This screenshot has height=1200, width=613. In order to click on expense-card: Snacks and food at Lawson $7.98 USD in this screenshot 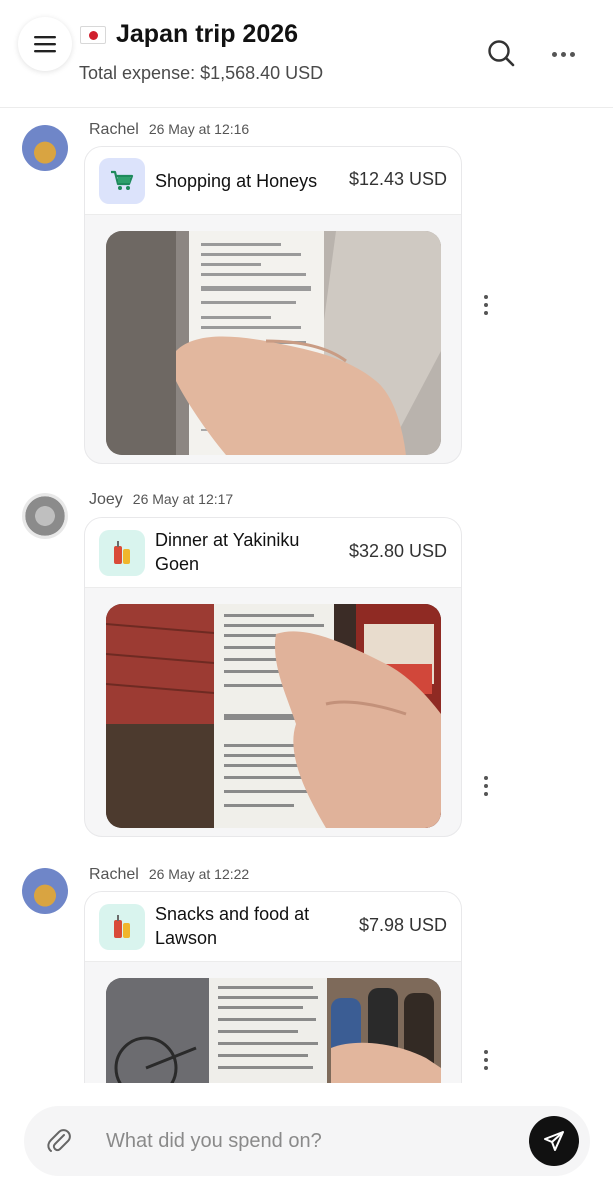, I will do `click(273, 987)`.